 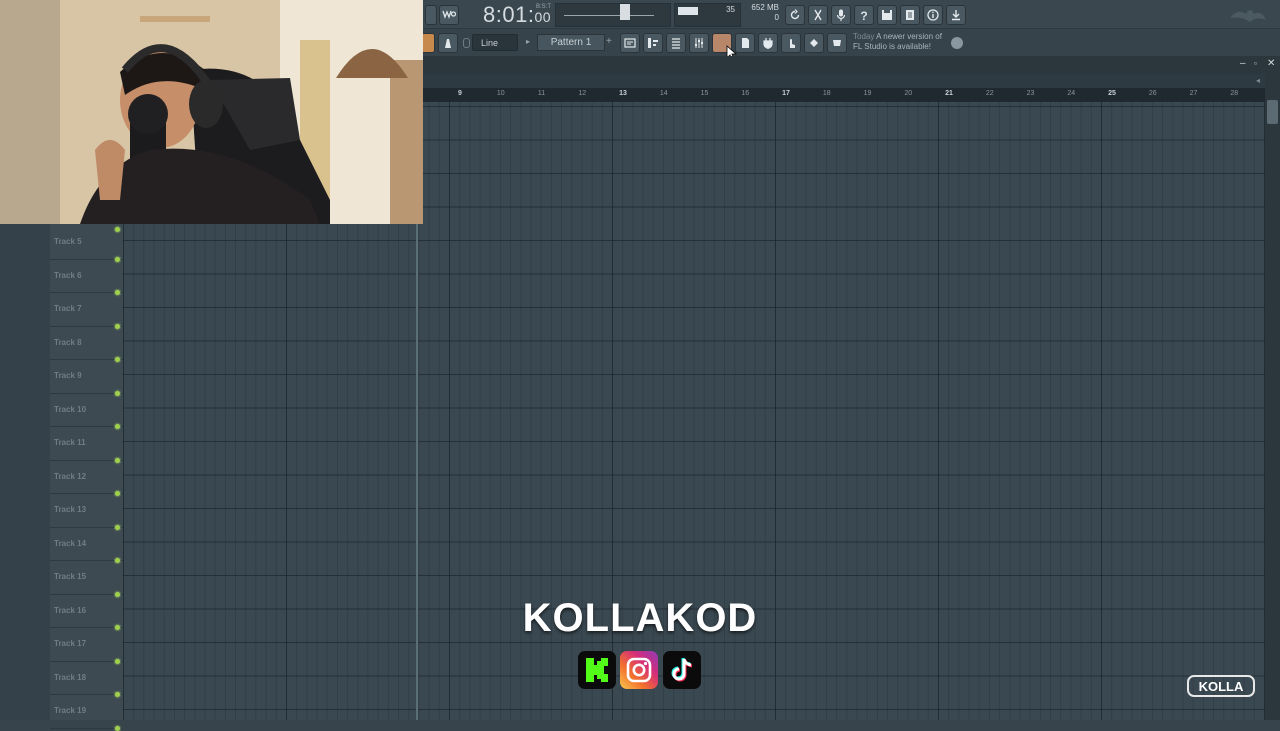 I want to click on track-header: Track 14, so click(x=86, y=545).